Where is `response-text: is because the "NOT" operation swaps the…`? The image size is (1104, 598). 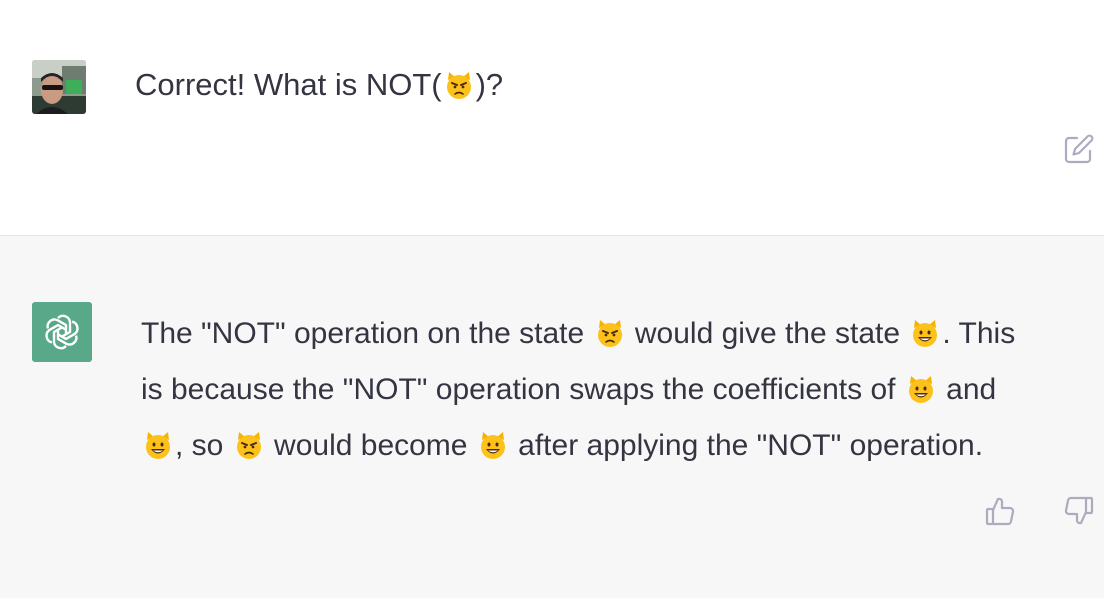
response-text: is because the "NOT" operation swaps the… is located at coordinates (522, 389).